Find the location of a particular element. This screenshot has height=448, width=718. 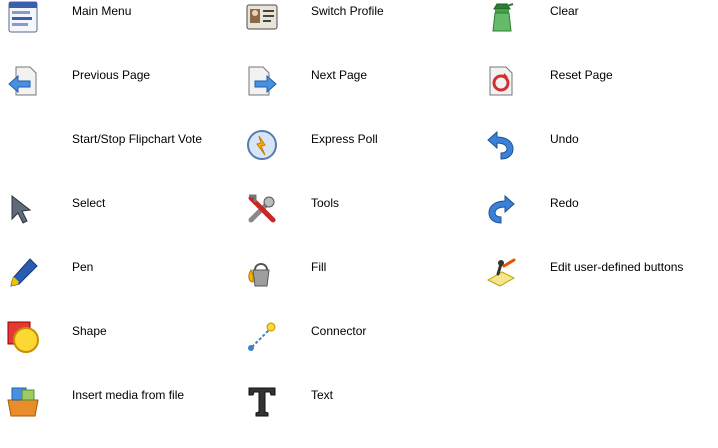

switch-profile-icon is located at coordinates (262, 17).